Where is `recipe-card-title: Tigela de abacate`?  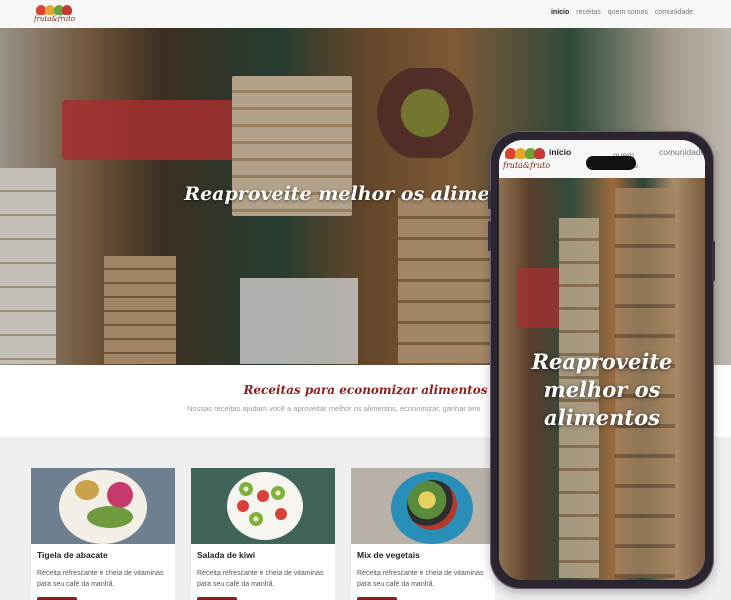
recipe-card-title: Tigela de abacate is located at coordinates (72, 555).